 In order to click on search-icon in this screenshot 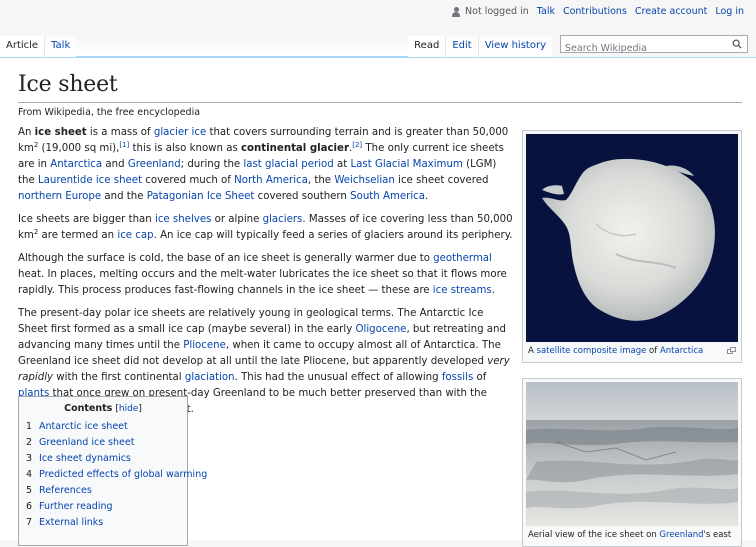, I will do `click(737, 44)`.